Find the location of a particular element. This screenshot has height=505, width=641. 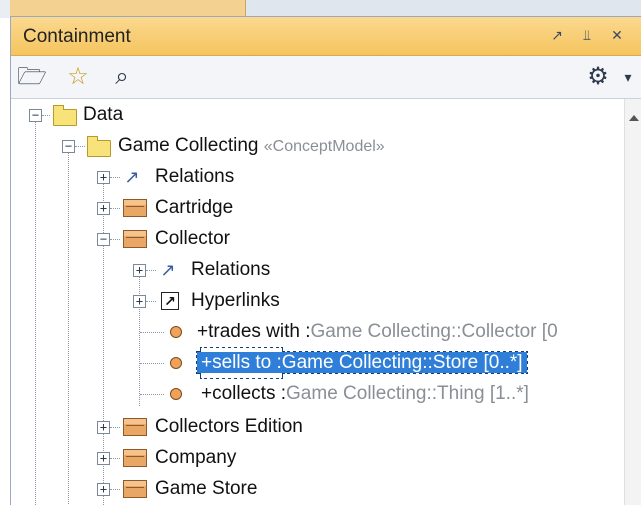

open-folder-icon: 🗁 is located at coordinates (32, 77).